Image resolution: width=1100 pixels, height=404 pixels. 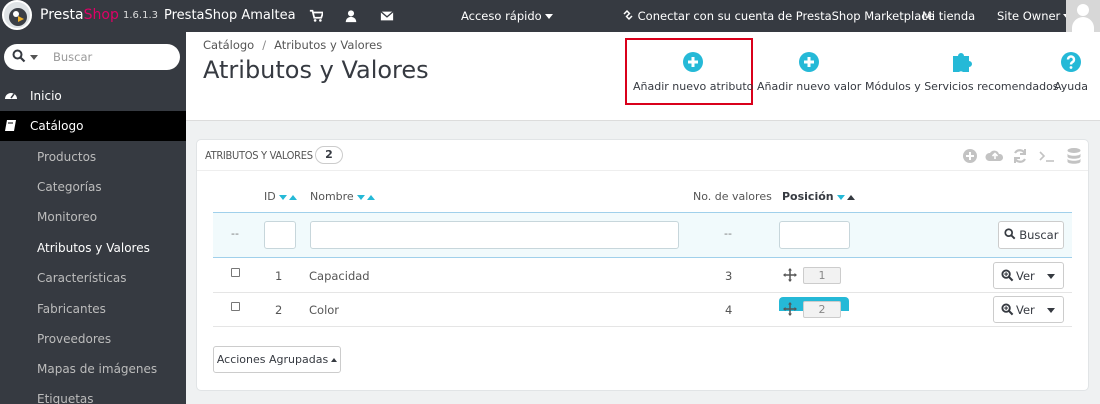 What do you see at coordinates (66, 157) in the screenshot?
I see `sidebar-item-products: Productos` at bounding box center [66, 157].